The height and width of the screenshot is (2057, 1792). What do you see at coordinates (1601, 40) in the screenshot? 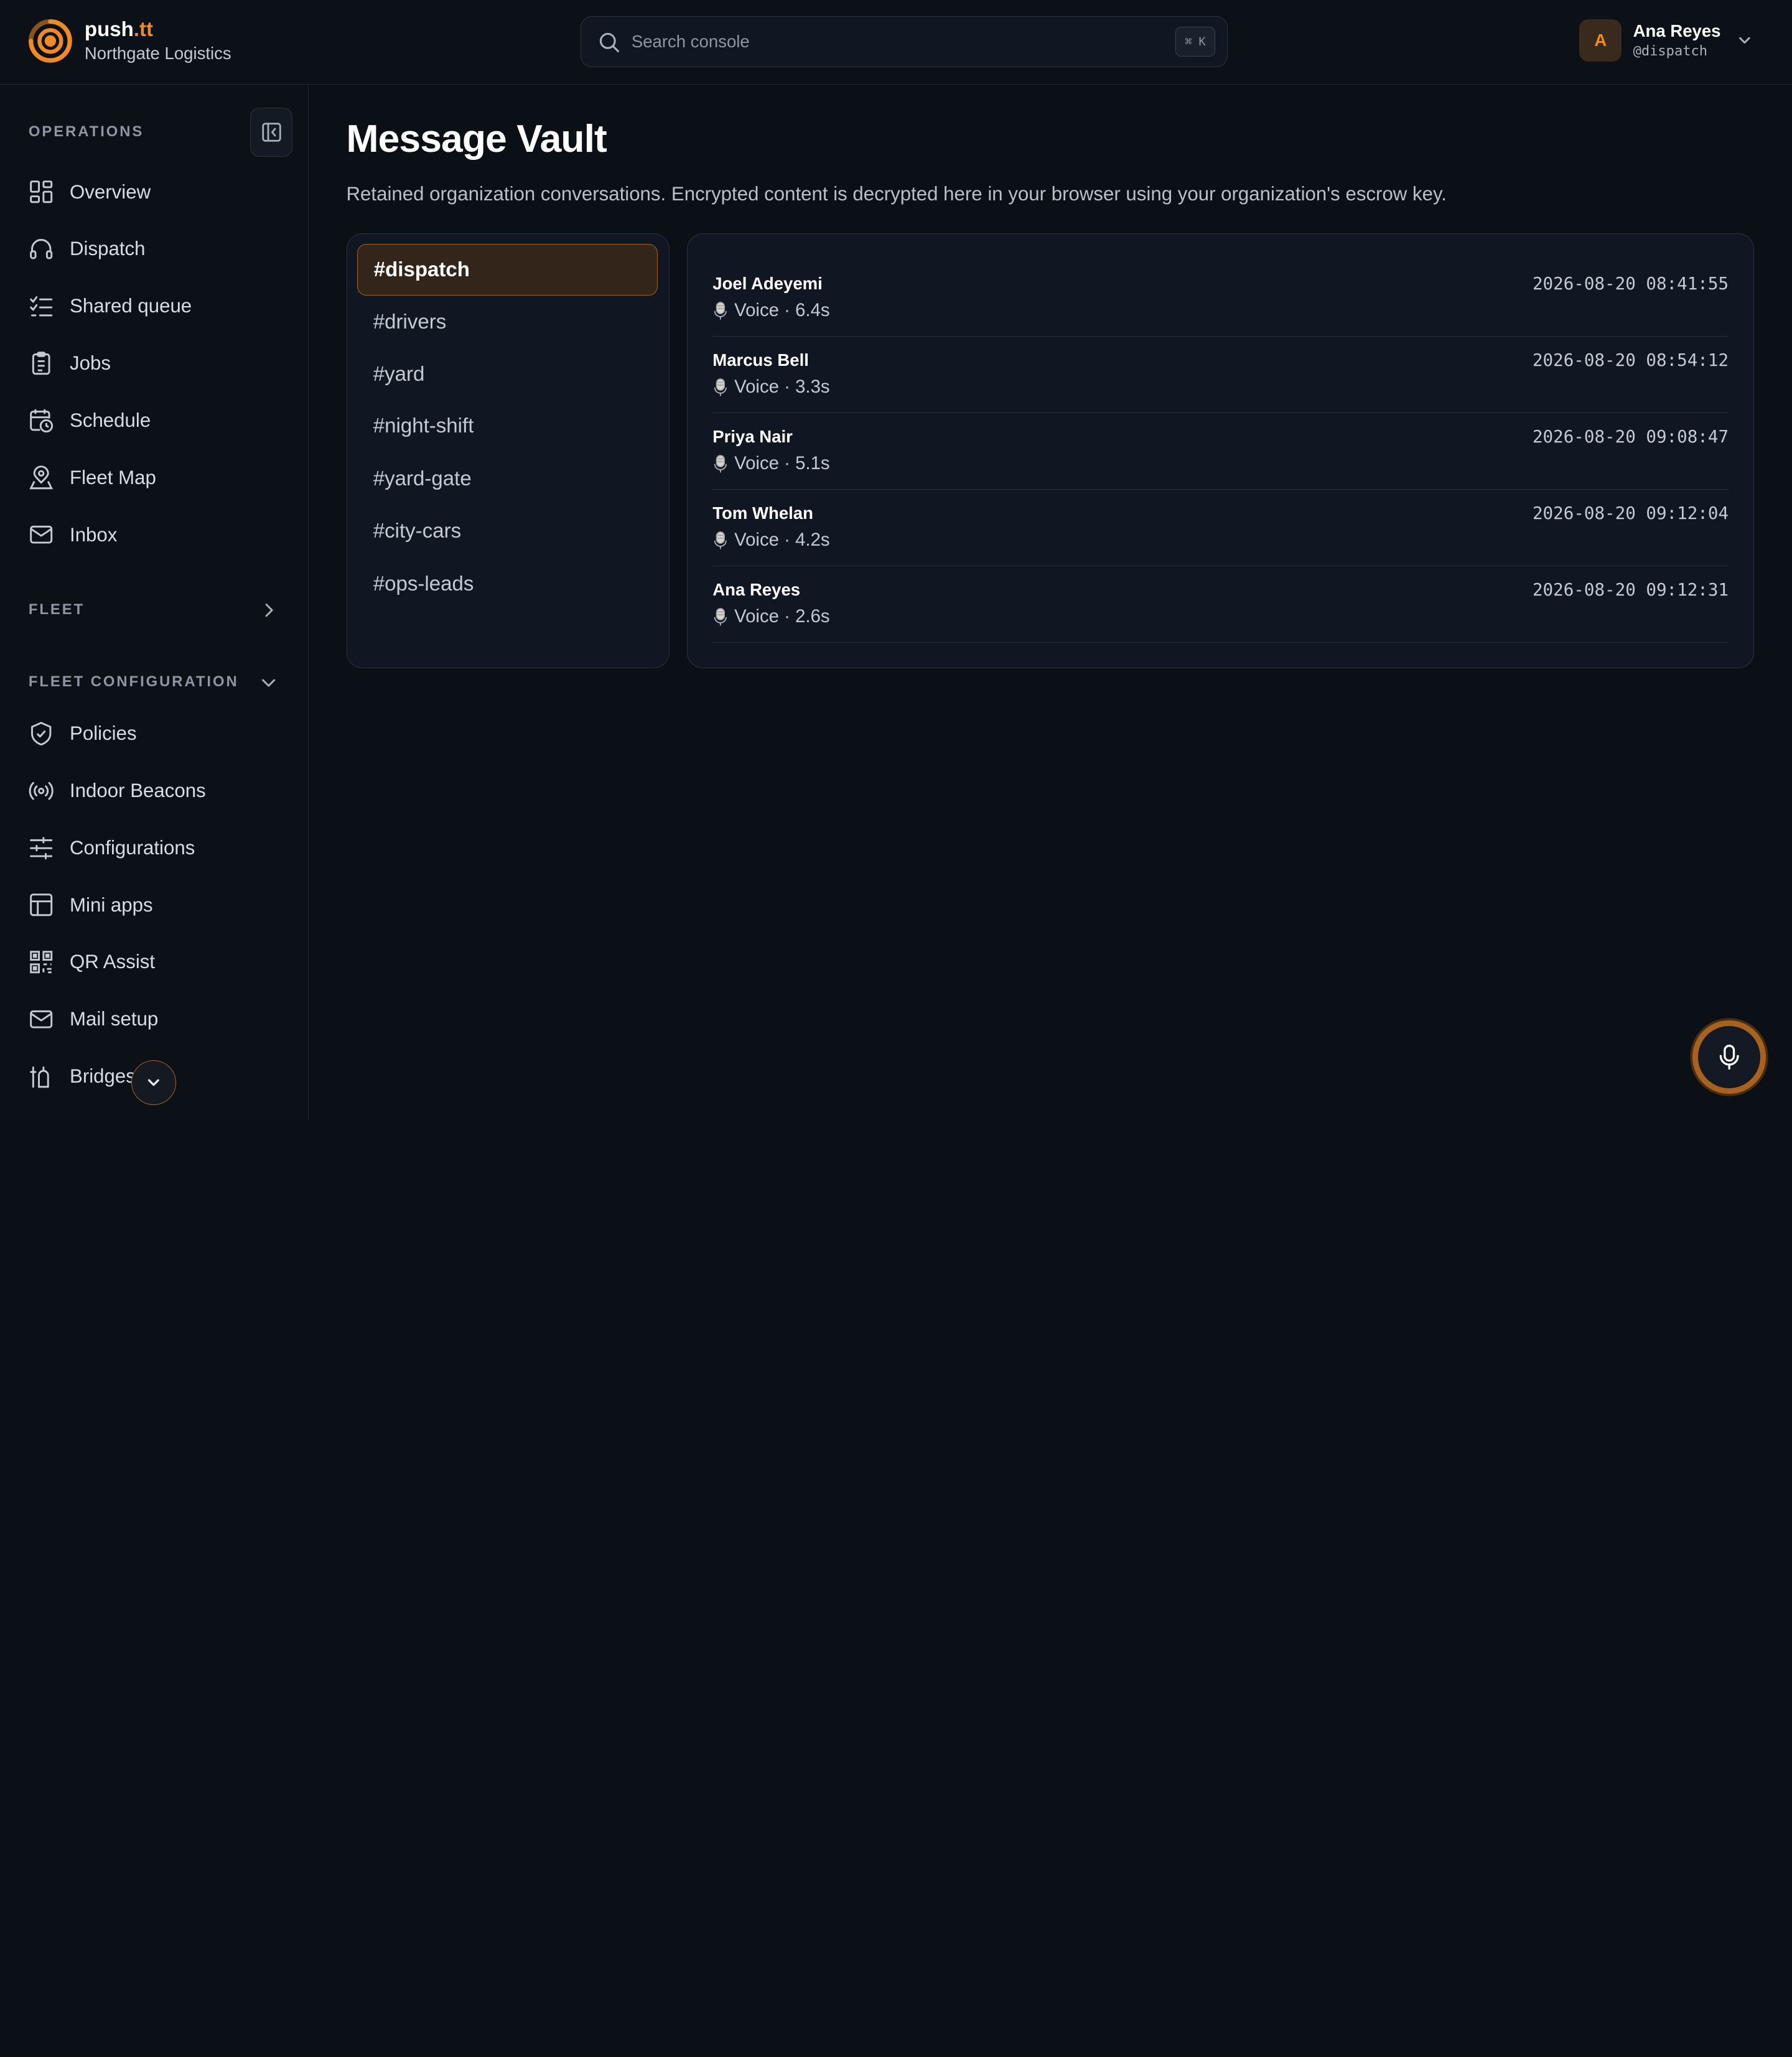
I see `avatar: A` at bounding box center [1601, 40].